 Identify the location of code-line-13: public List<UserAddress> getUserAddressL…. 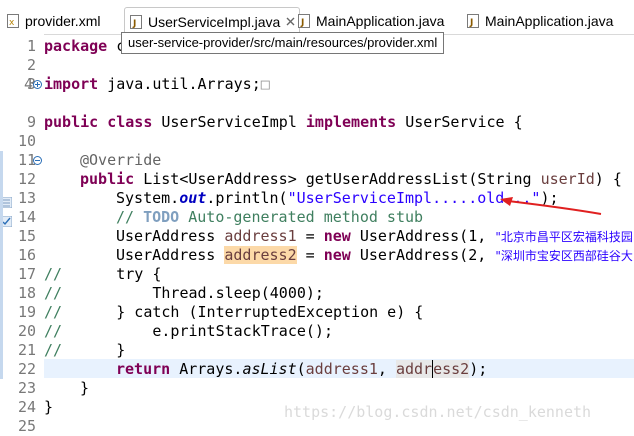
(351, 179).